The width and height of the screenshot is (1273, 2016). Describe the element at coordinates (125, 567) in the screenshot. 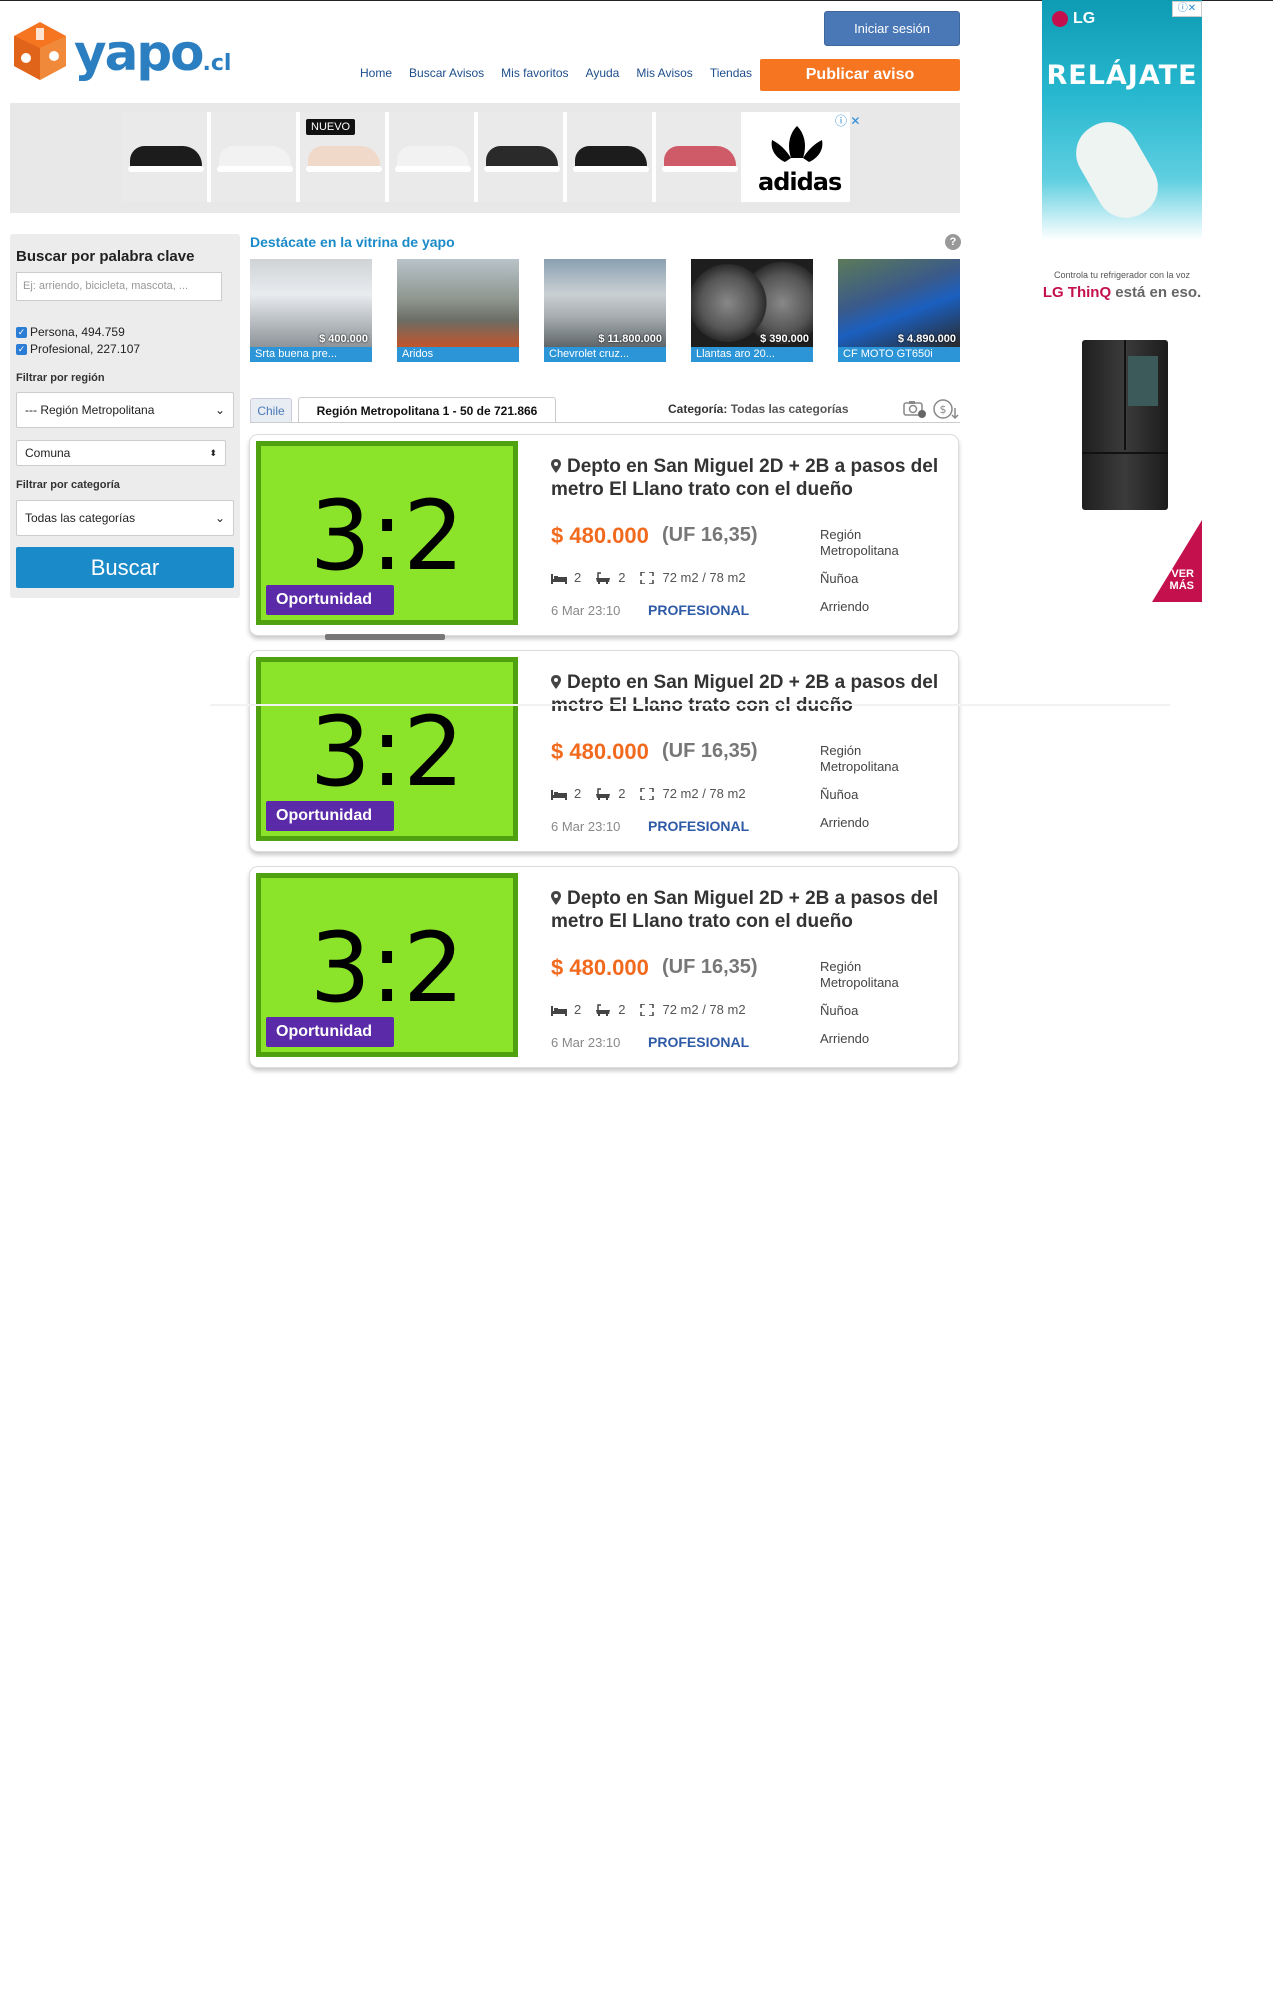

I see `search-button: Buscar` at that location.